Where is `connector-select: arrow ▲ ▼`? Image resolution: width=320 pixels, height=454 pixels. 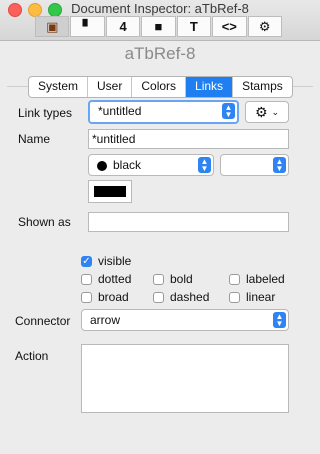 connector-select: arrow ▲ ▼ is located at coordinates (185, 320).